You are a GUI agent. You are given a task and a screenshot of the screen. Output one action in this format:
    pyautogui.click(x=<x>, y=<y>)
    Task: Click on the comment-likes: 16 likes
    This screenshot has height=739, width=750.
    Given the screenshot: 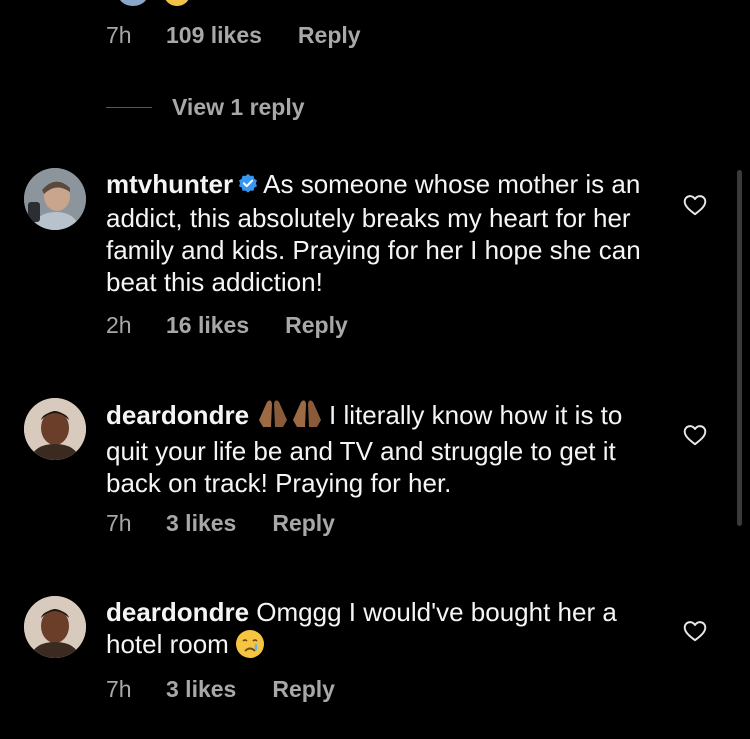 What is the action you would take?
    pyautogui.click(x=207, y=325)
    